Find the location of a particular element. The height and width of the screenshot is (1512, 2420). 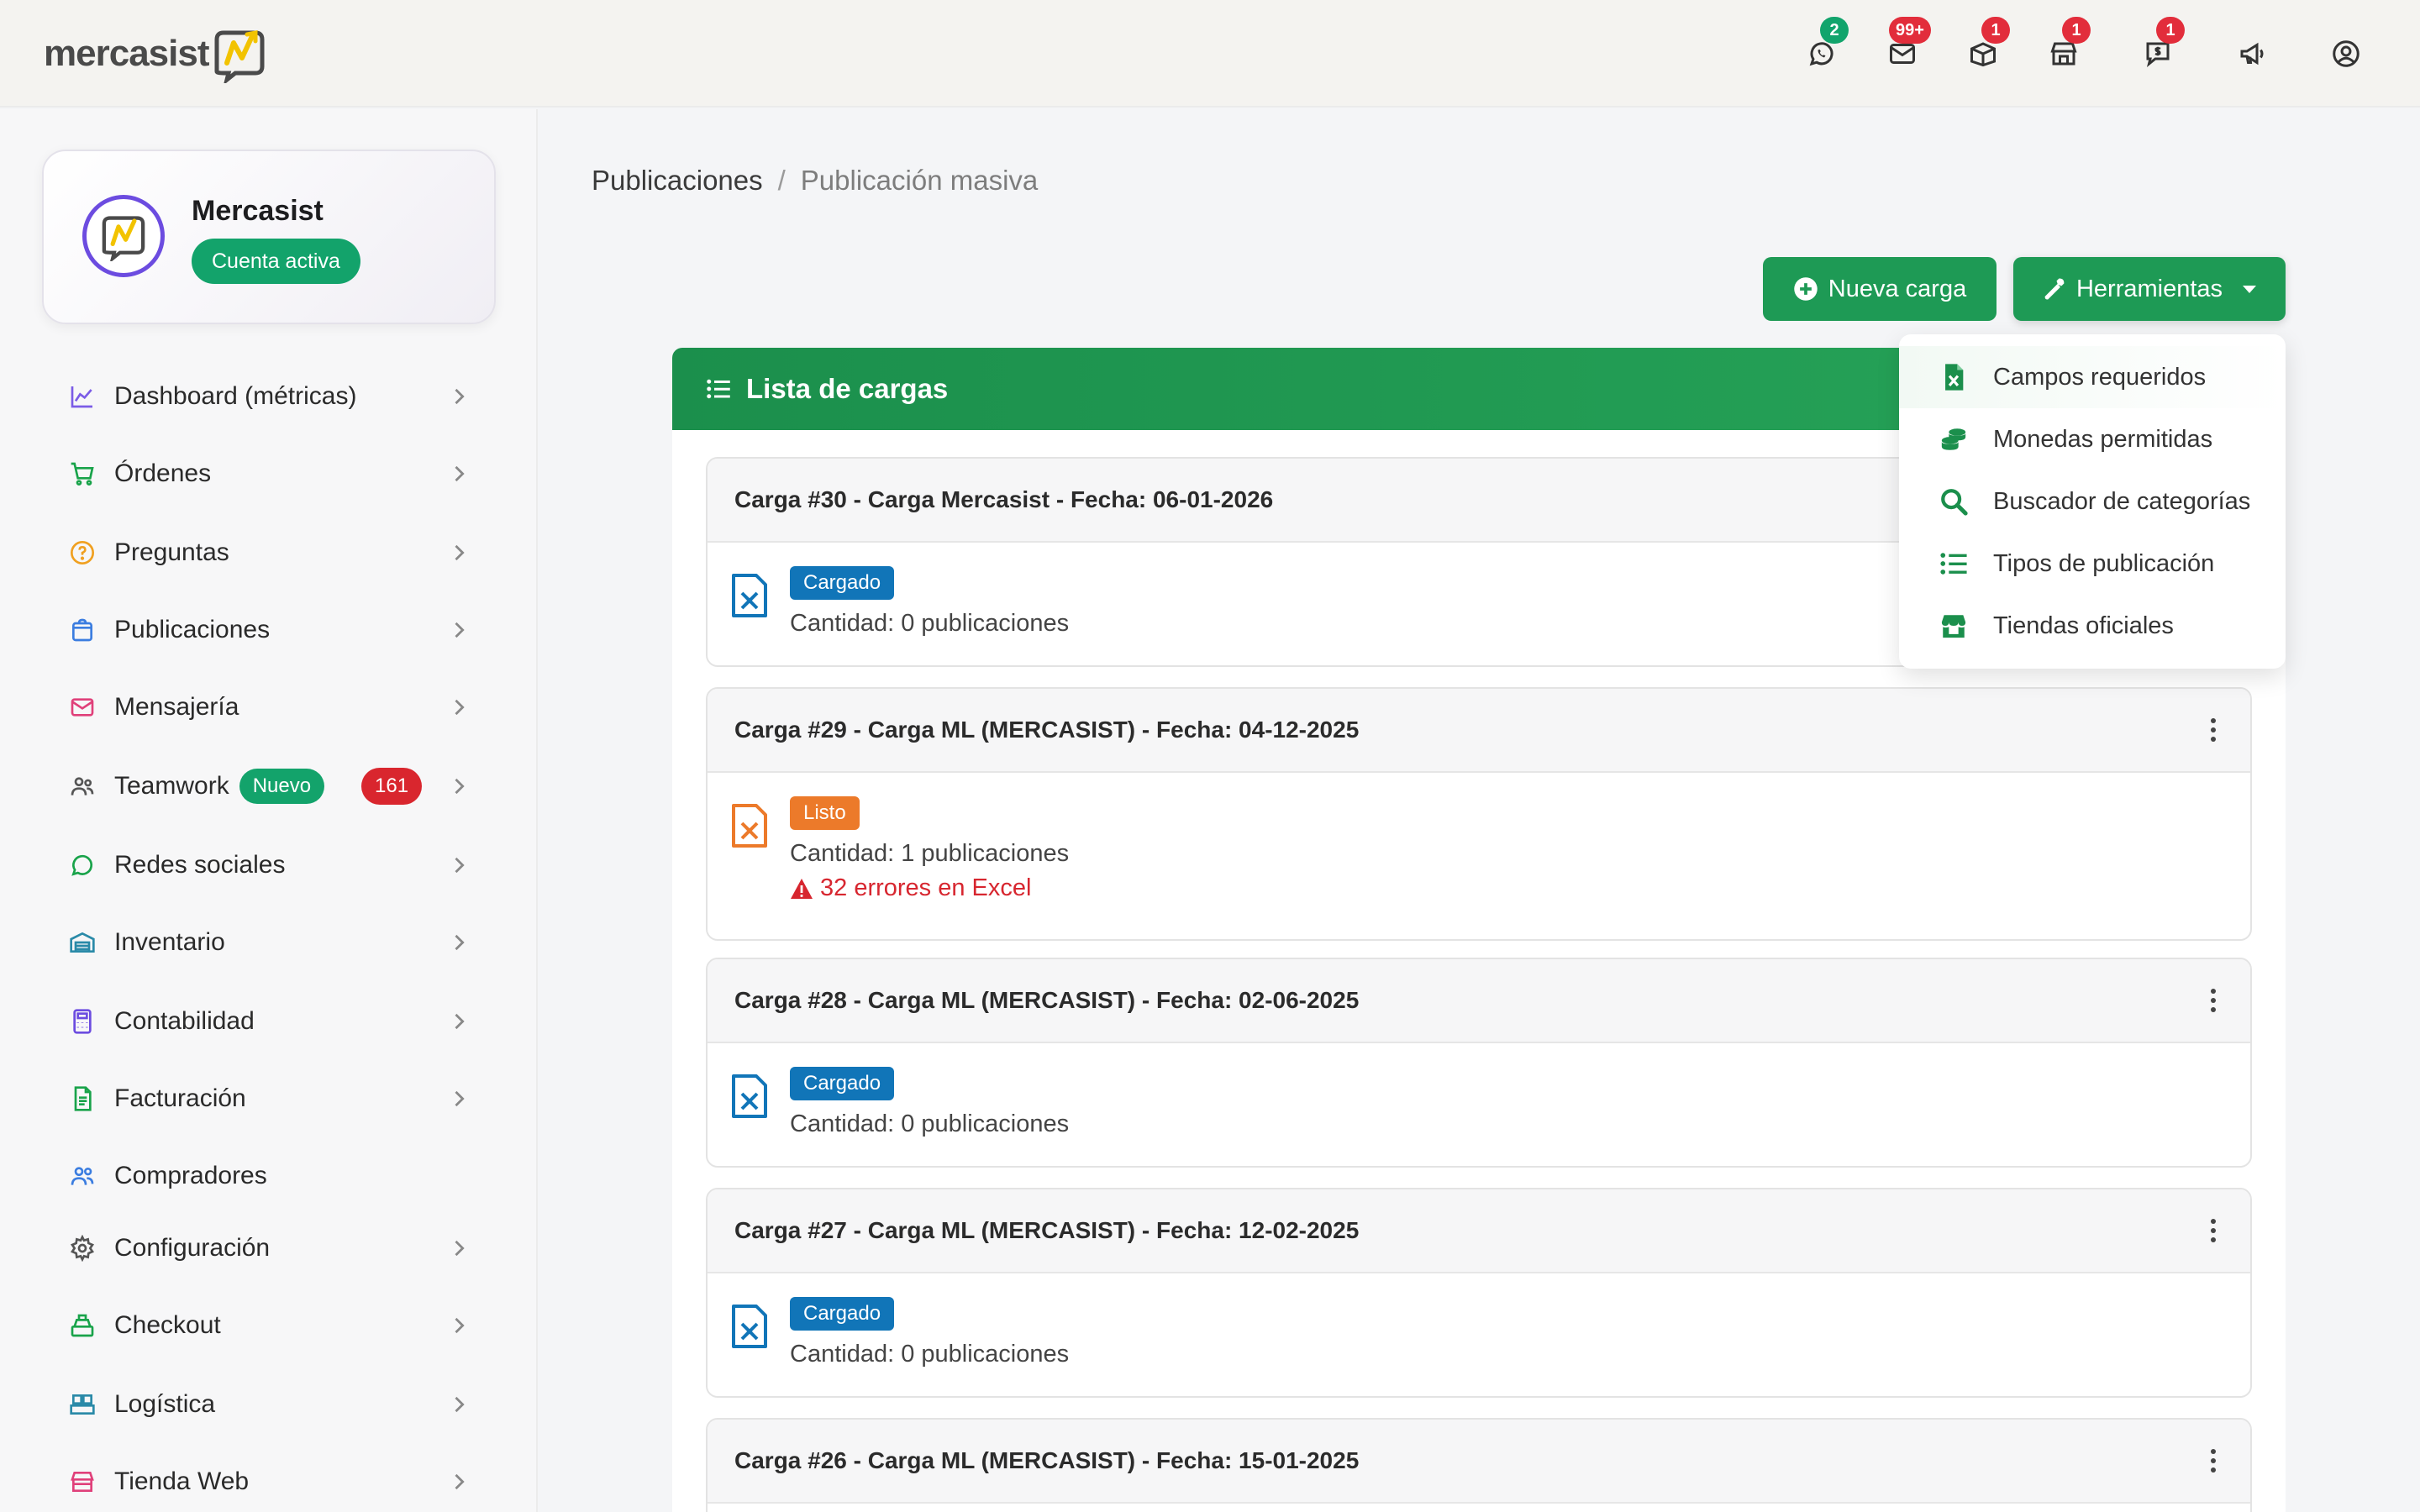

logo: mercasist is located at coordinates (157, 54).